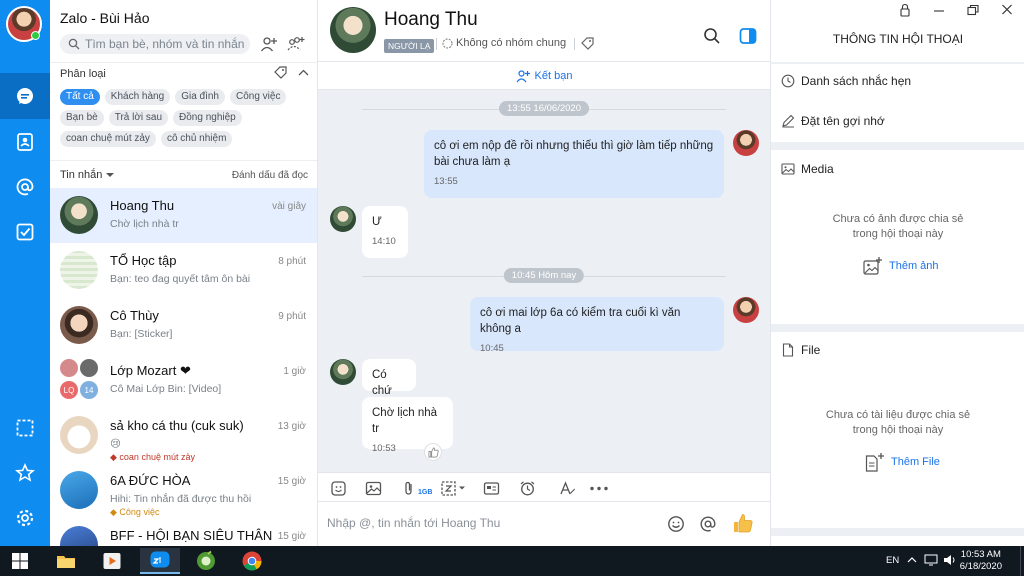 The height and width of the screenshot is (576, 1024). I want to click on conversation-preview: Chờ lịch nhà tr, so click(144, 224).